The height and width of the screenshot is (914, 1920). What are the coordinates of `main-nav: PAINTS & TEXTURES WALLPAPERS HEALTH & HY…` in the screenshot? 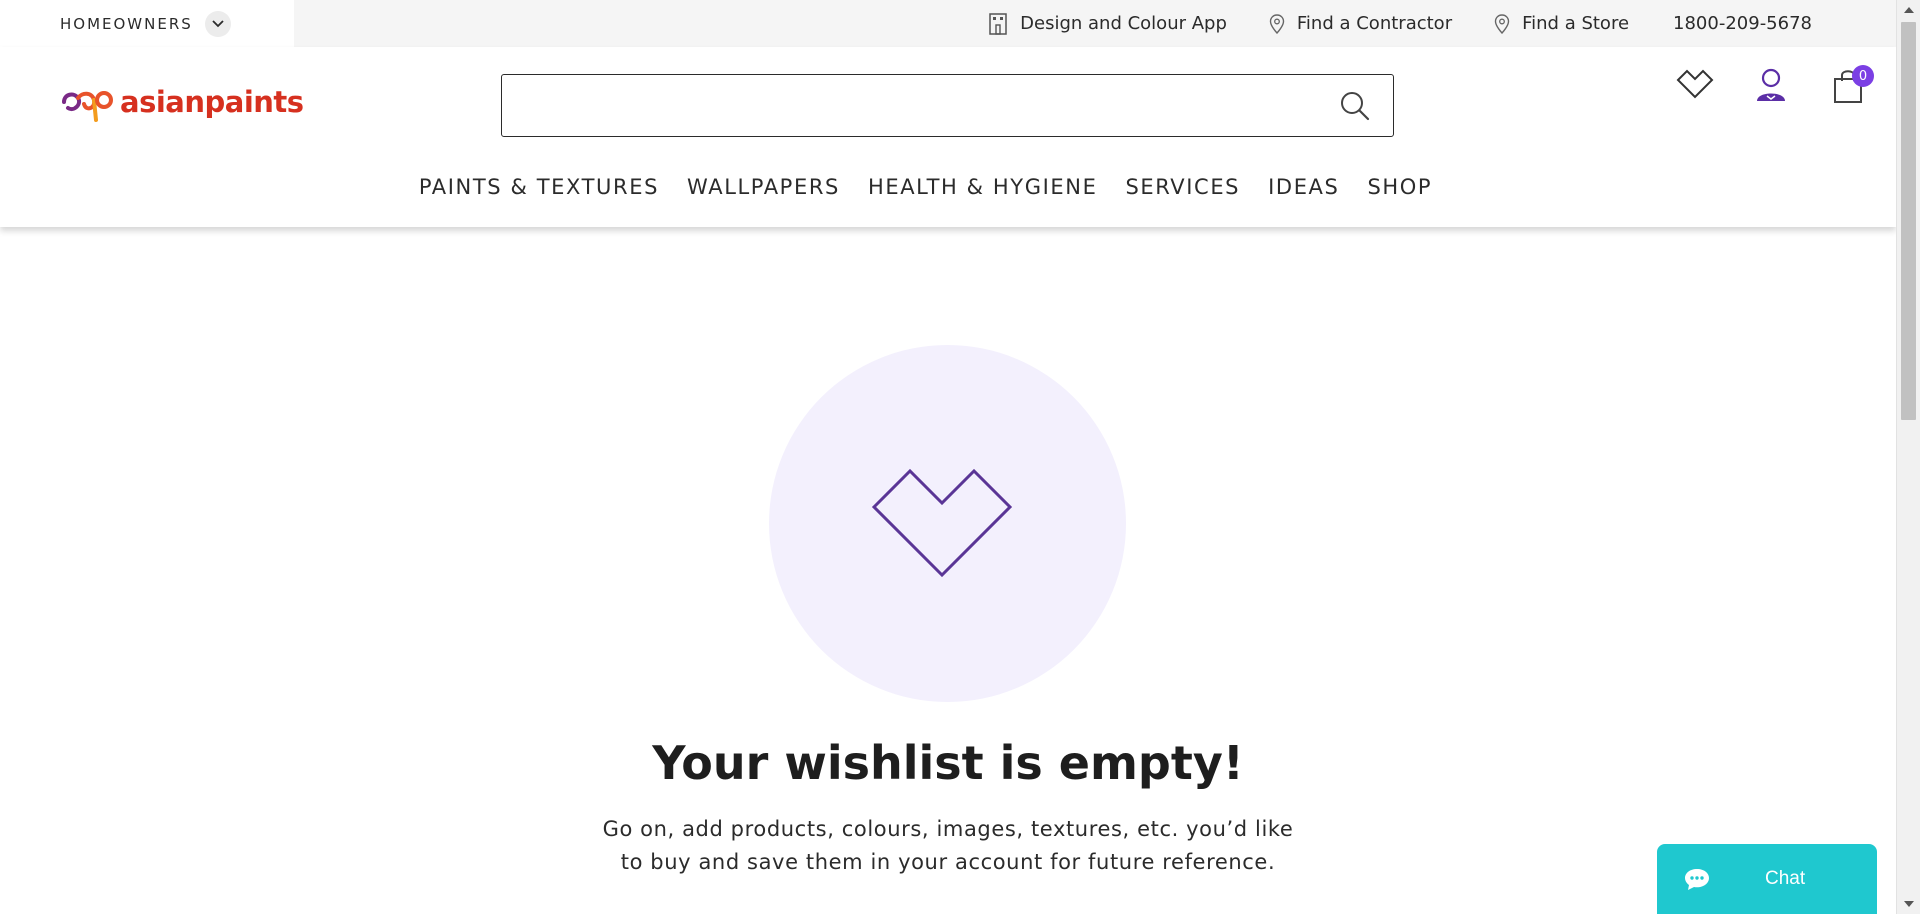 It's located at (948, 187).